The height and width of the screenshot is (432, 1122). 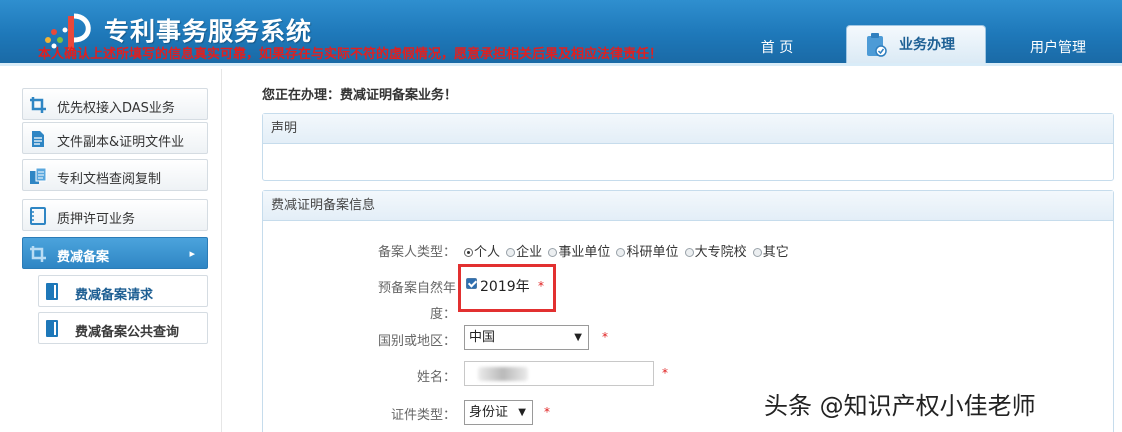 What do you see at coordinates (468, 252) in the screenshot?
I see `radio-checked-icon` at bounding box center [468, 252].